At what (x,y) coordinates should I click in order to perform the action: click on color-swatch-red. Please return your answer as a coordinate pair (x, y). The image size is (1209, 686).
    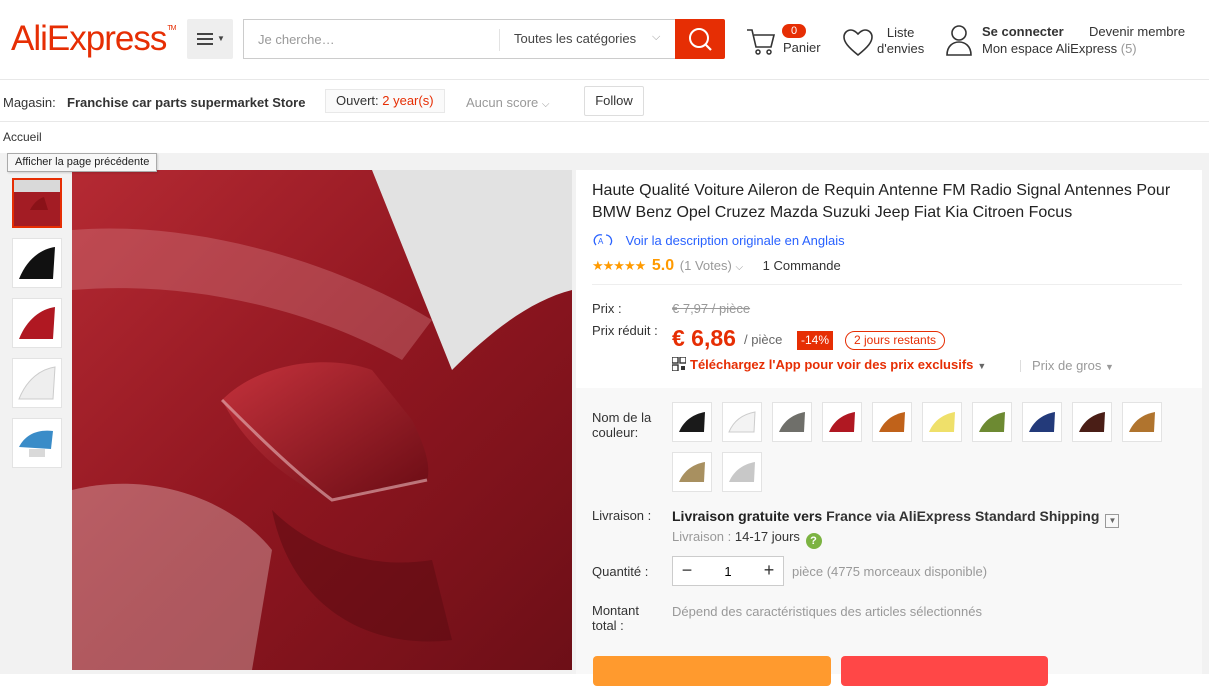
    Looking at the image, I should click on (842, 422).